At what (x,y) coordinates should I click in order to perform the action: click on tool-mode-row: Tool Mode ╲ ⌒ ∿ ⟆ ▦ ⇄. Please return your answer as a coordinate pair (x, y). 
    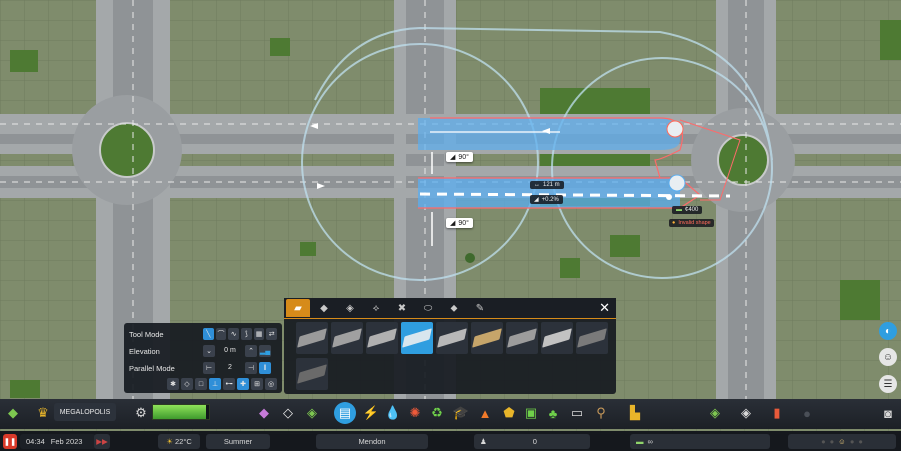
    Looking at the image, I should click on (203, 334).